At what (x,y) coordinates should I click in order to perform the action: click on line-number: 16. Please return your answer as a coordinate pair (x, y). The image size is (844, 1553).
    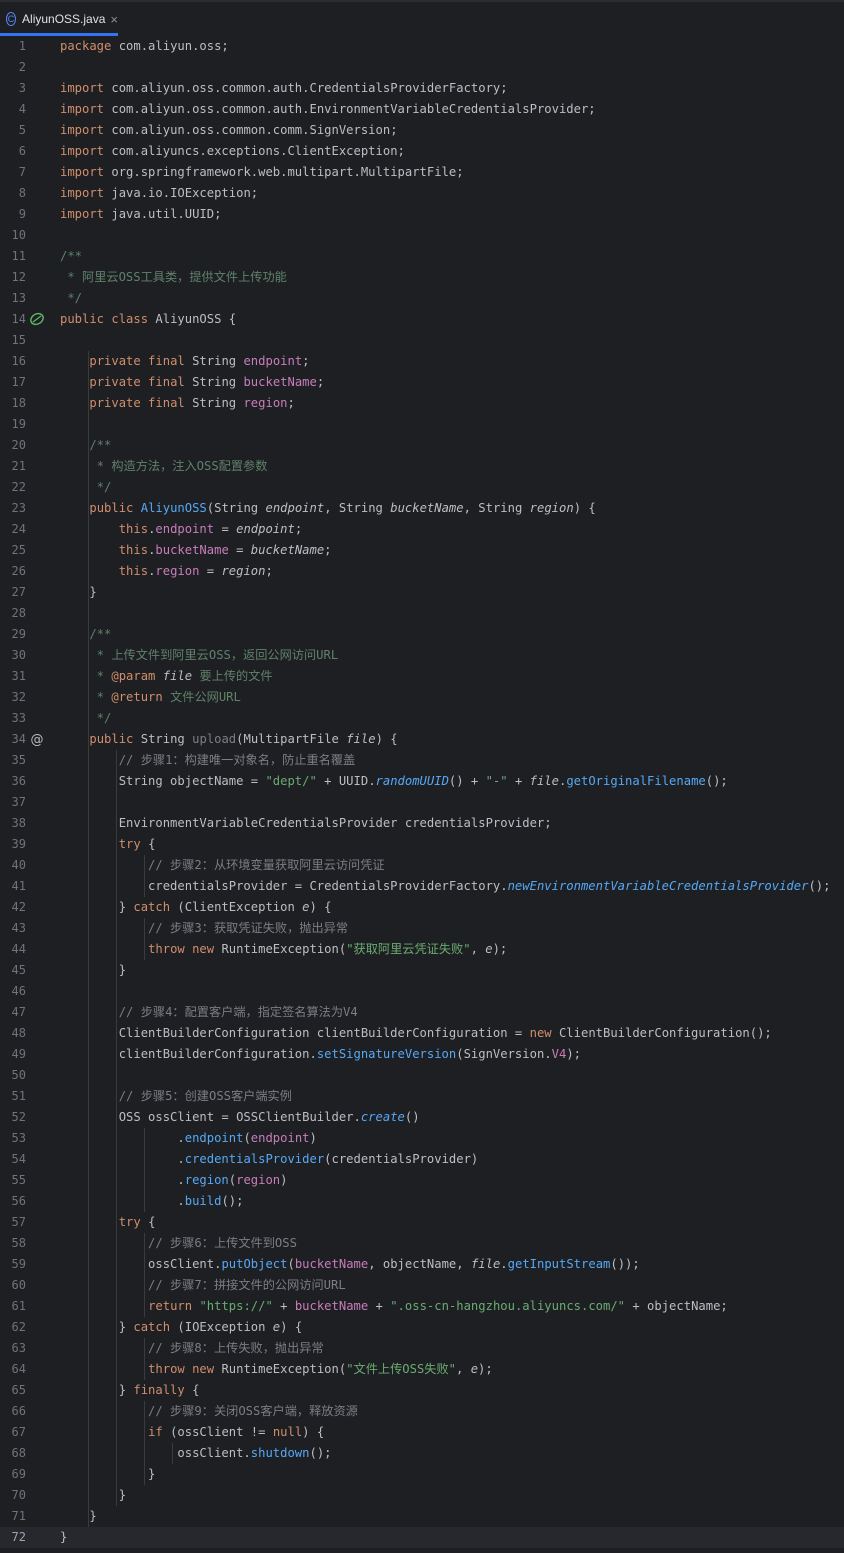
    Looking at the image, I should click on (13, 361).